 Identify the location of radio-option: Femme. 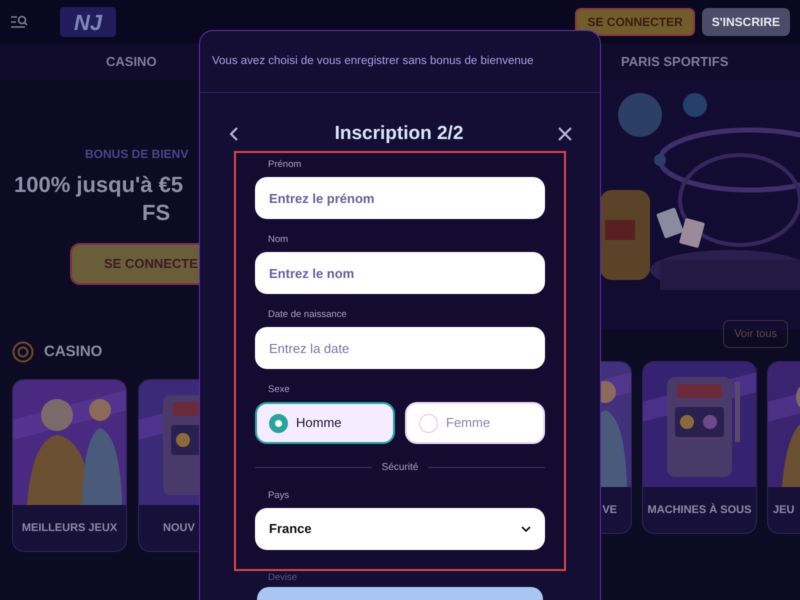
(475, 423).